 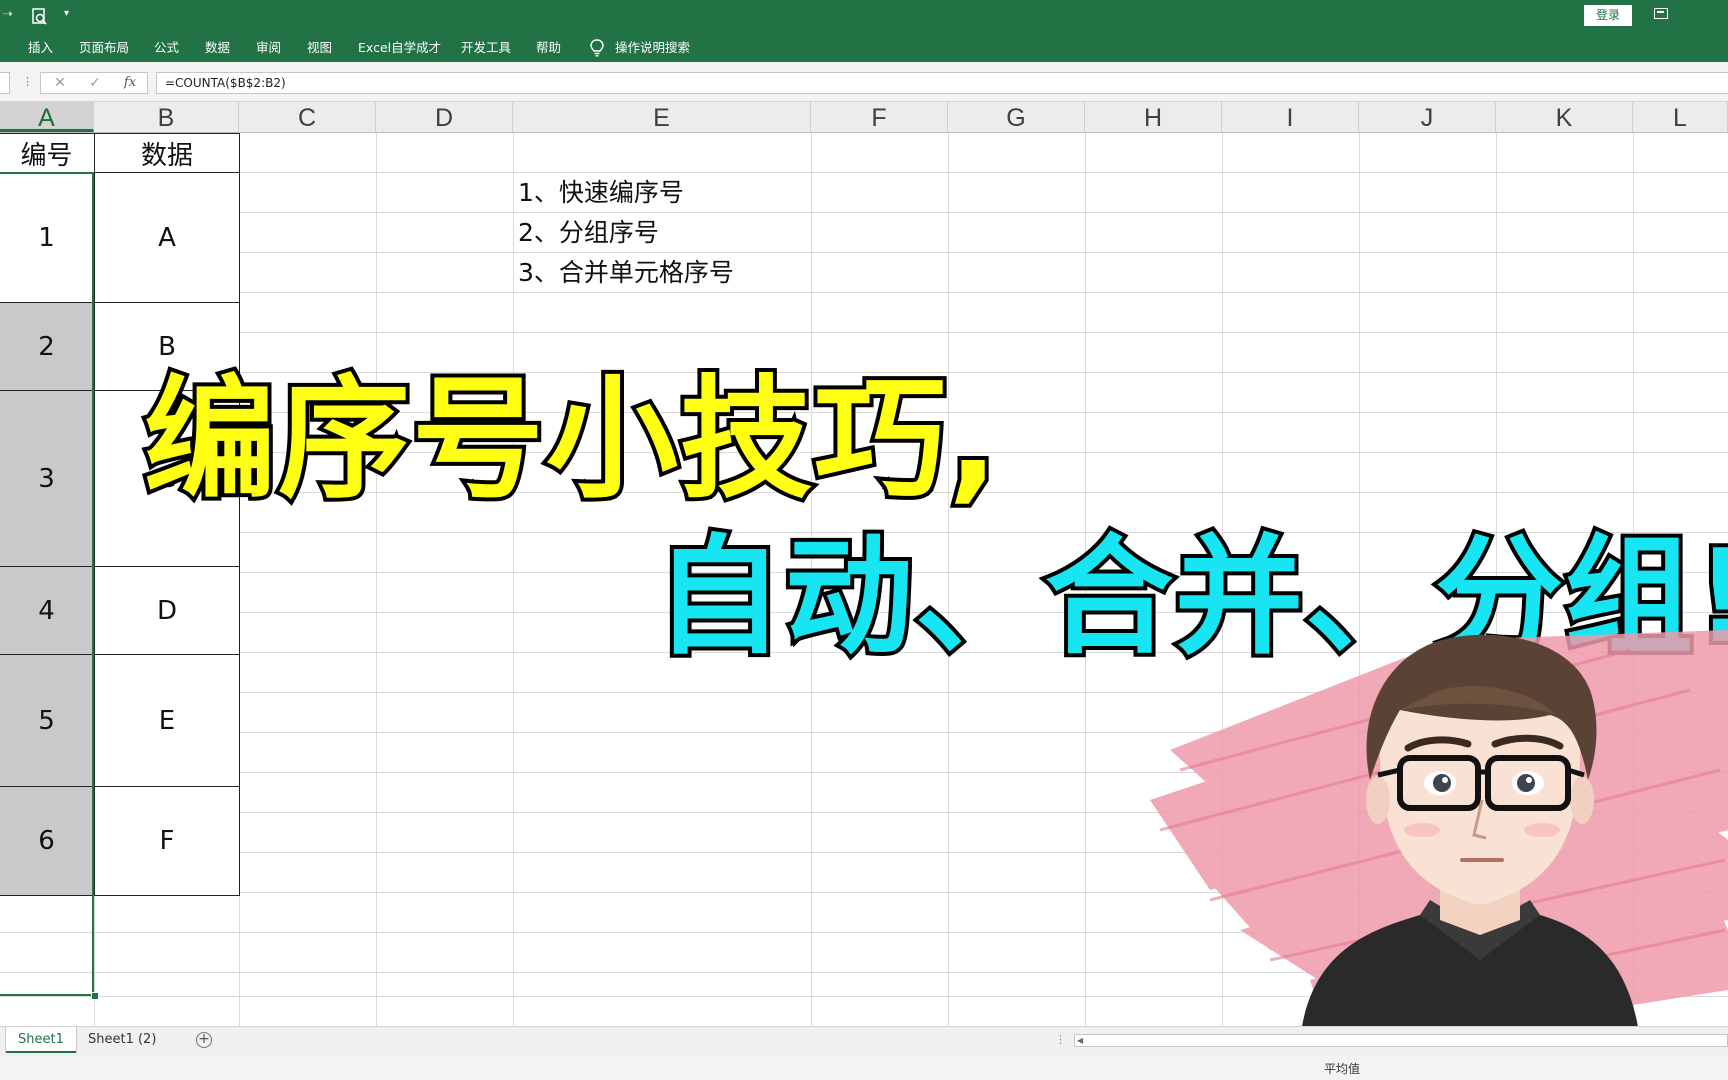 What do you see at coordinates (864, 1041) in the screenshot?
I see `sheet-tab-bar: Sheet1 Sheet1 (2) + ⋮ ◀` at bounding box center [864, 1041].